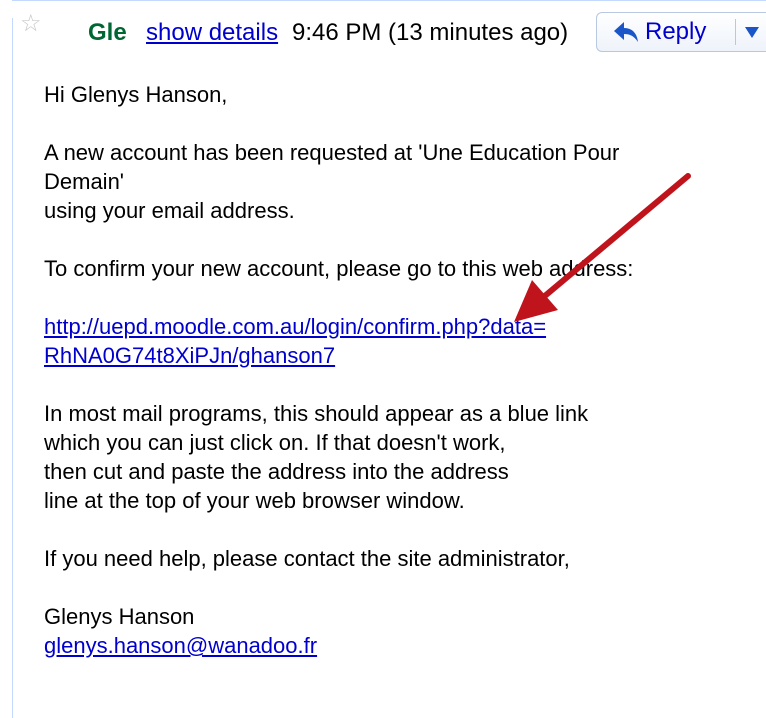 Image resolution: width=766 pixels, height=718 pixels. What do you see at coordinates (212, 33) in the screenshot?
I see `show-details-link: show details` at bounding box center [212, 33].